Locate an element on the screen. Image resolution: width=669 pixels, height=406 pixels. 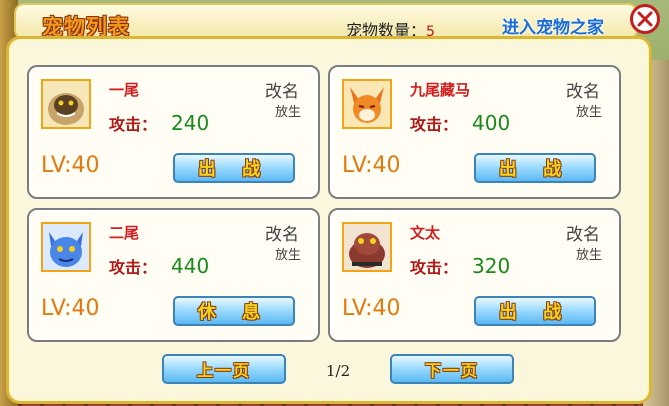
attack-value: 400 is located at coordinates (491, 123).